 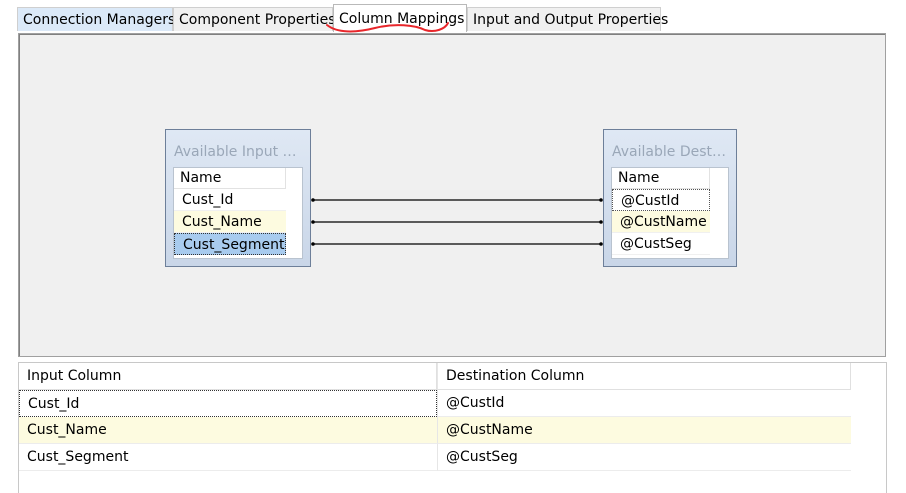 What do you see at coordinates (661, 200) in the screenshot?
I see `dest-column-custid: @CustId` at bounding box center [661, 200].